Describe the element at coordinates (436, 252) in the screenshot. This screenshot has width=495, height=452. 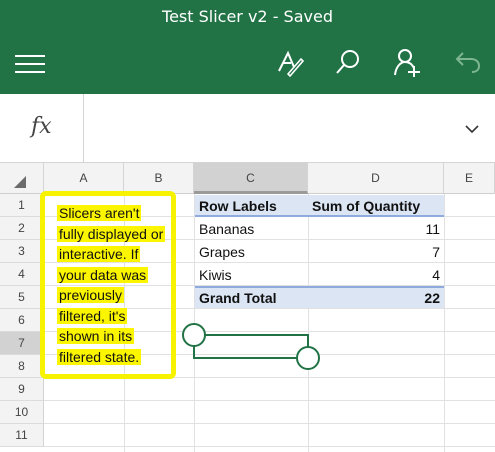
I see `pivot-row-value: 7` at that location.